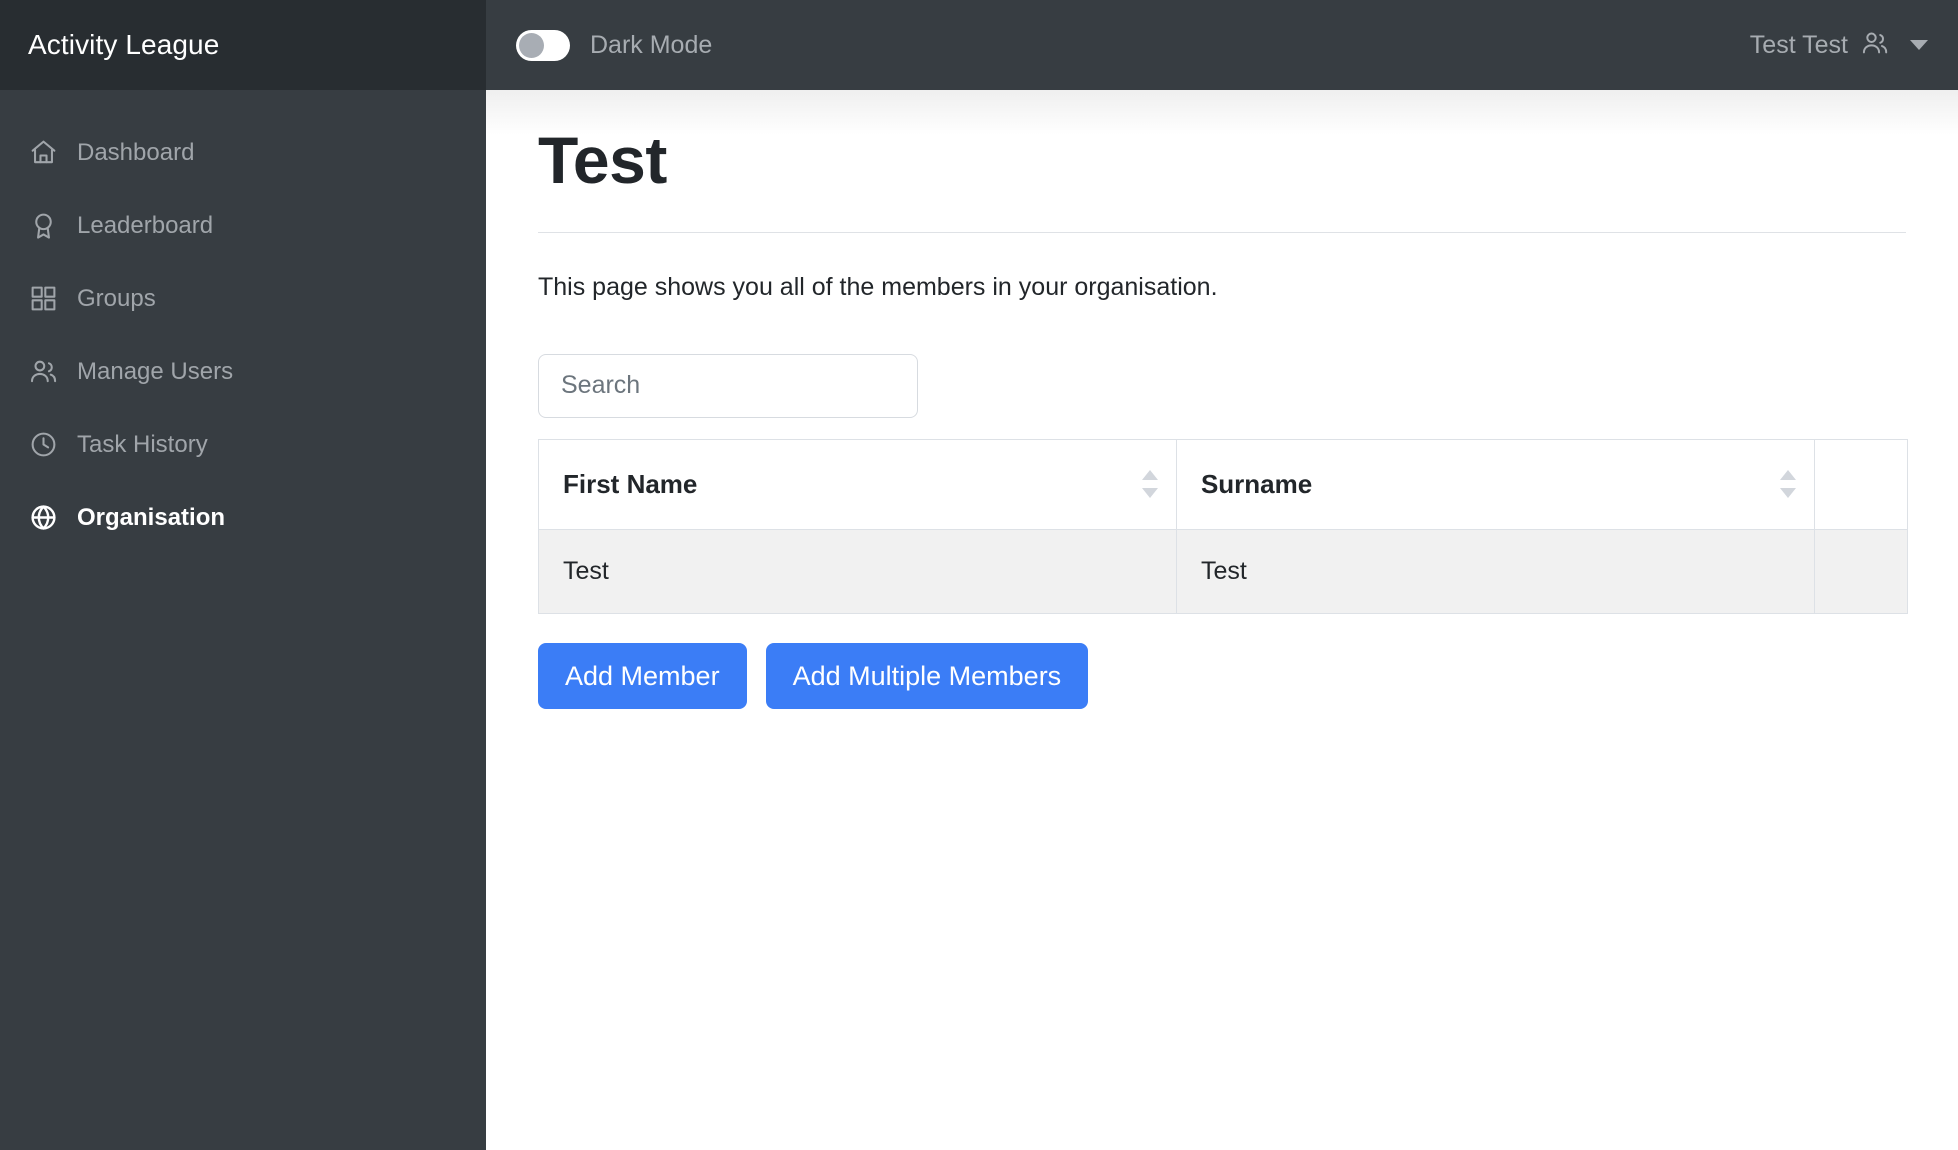 Image resolution: width=1958 pixels, height=1150 pixels. Describe the element at coordinates (1222, 675) in the screenshot. I see `action-button-row: Add Member Add Multiple Members` at that location.